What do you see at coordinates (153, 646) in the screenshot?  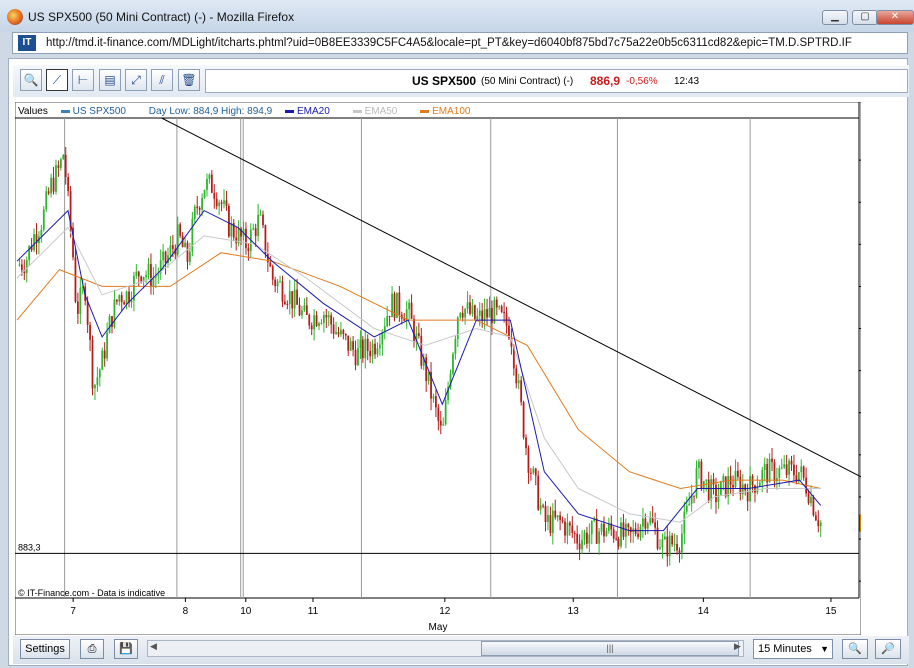 I see `scroll-left-icon: ◀` at bounding box center [153, 646].